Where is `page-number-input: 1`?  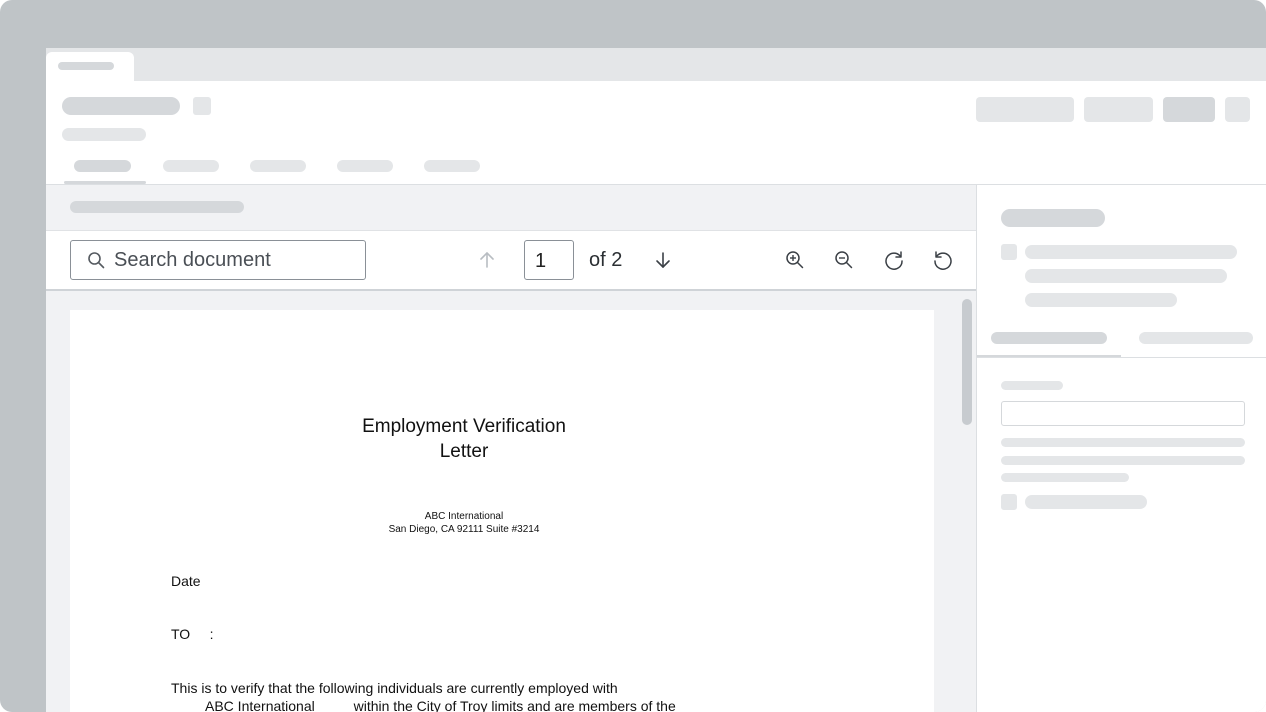
page-number-input: 1 is located at coordinates (549, 260).